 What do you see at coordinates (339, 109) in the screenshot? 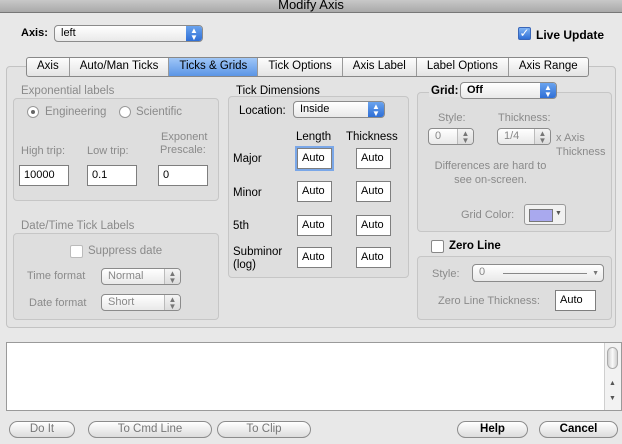
I see `location-select: Inside ▲ ▼` at bounding box center [339, 109].